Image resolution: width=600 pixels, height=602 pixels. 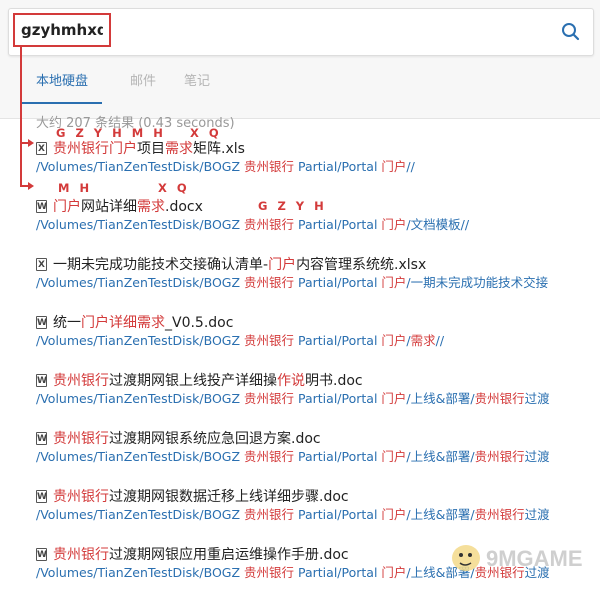 I want to click on result-title: W 贵州银行过渡期网银数据迁移上线详细步骤.doc, so click(x=192, y=497).